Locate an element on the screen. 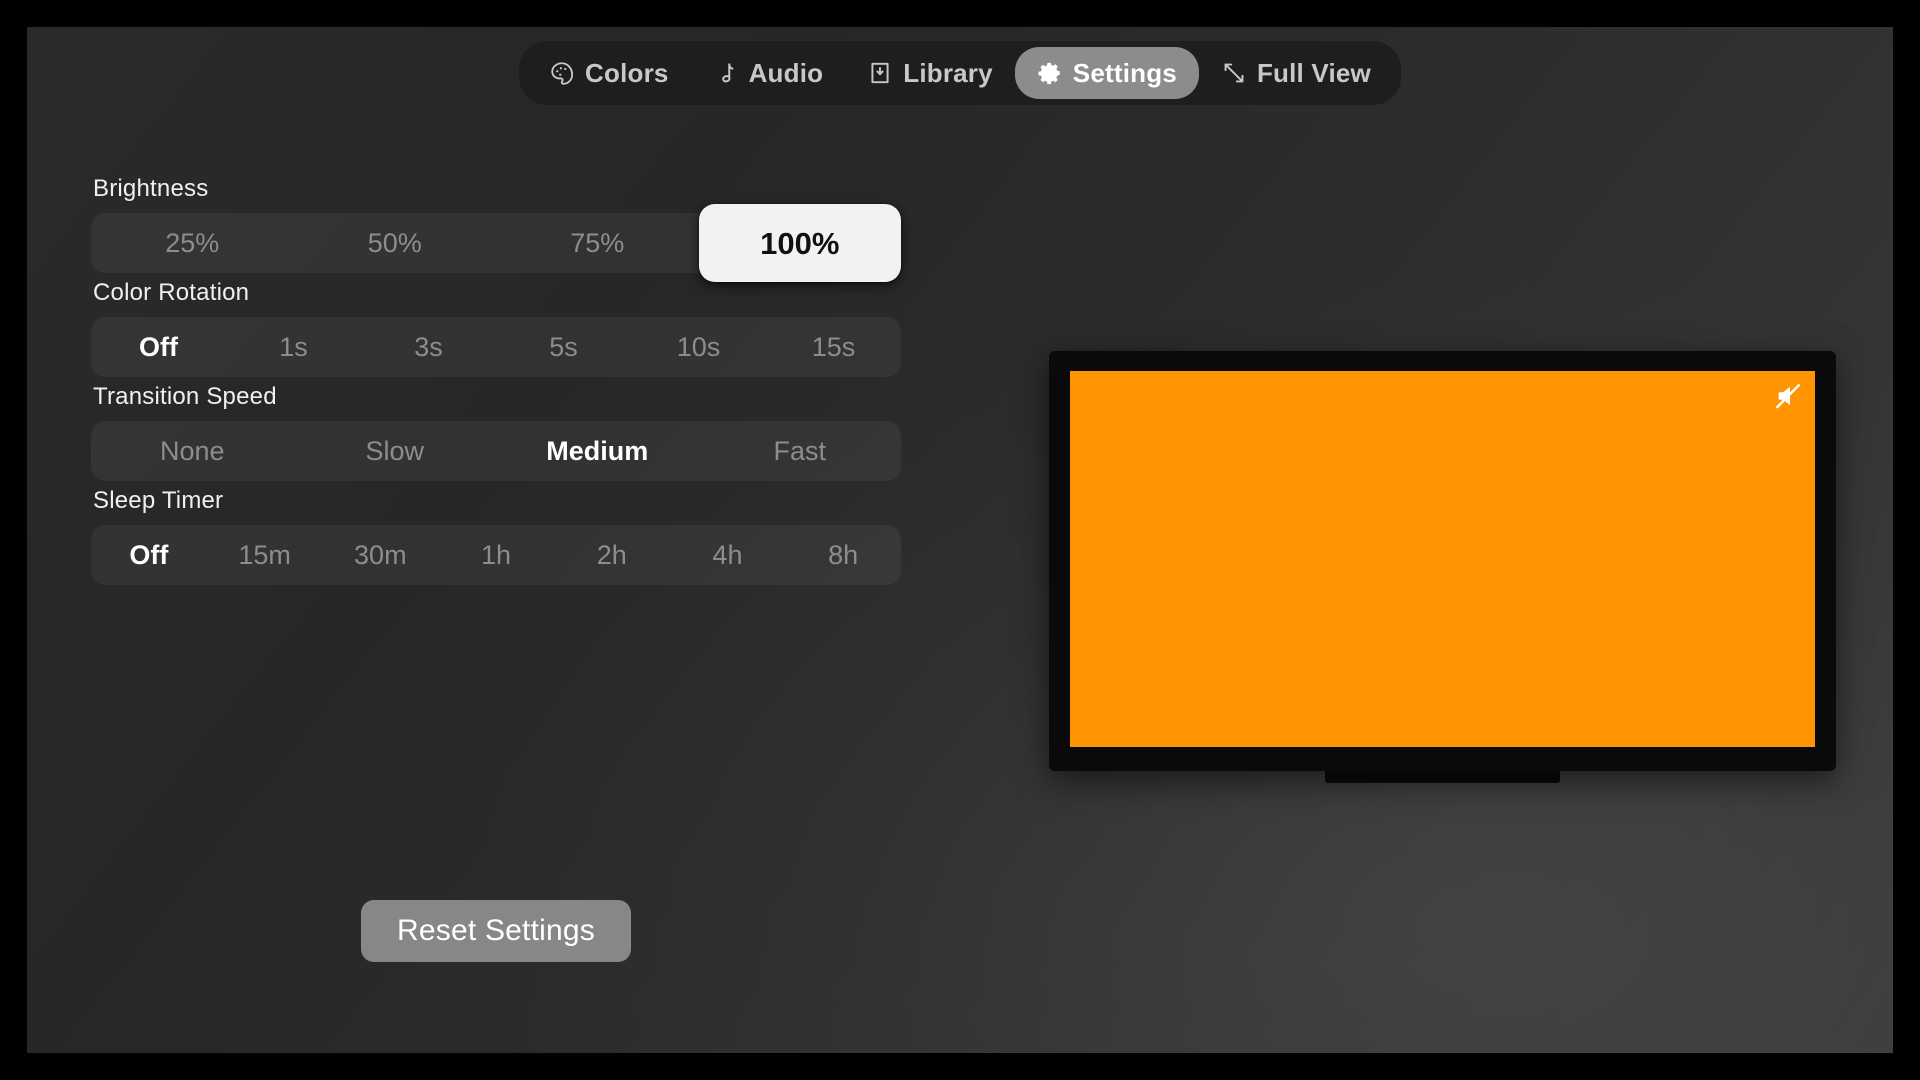 The image size is (1920, 1080). nav-tab-colors: Colors is located at coordinates (609, 73).